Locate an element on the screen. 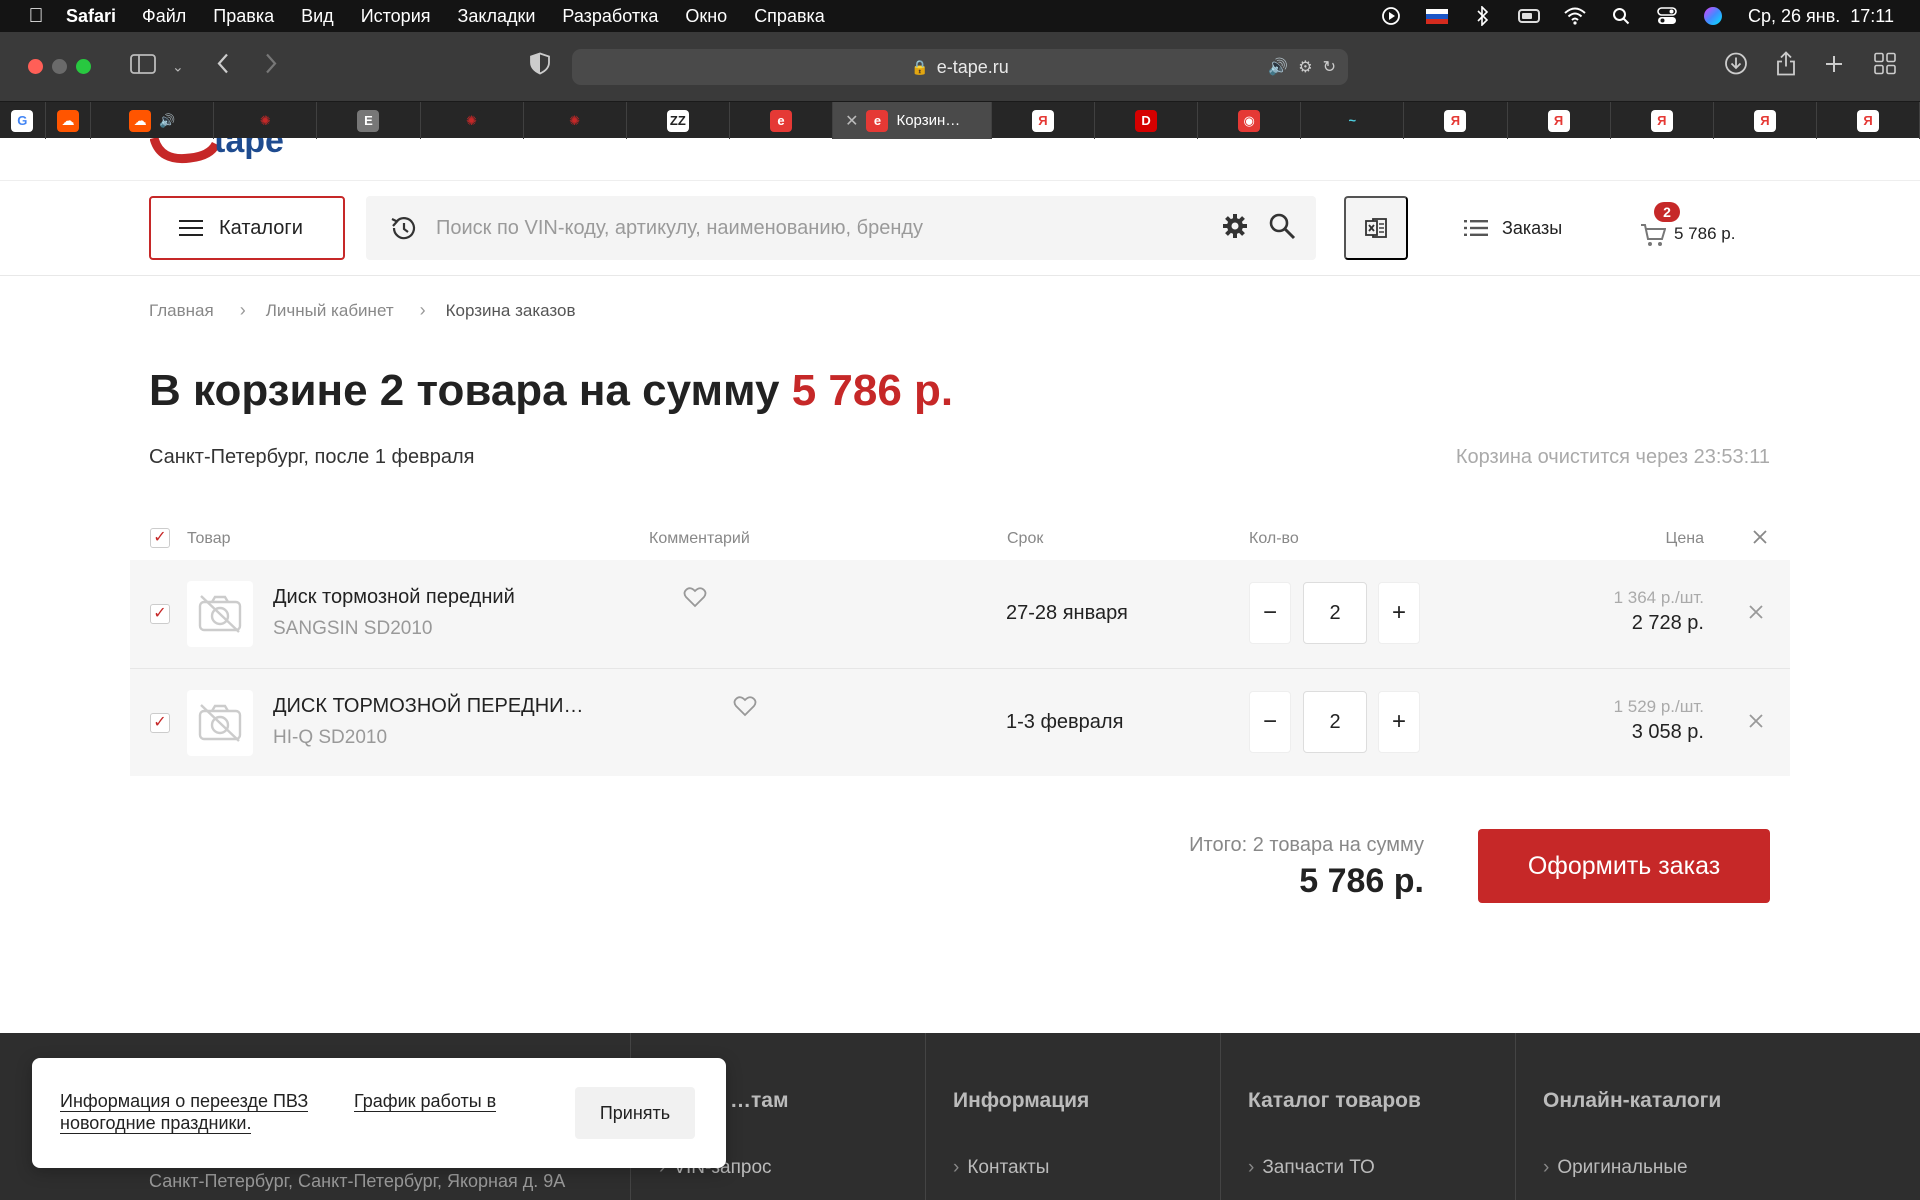  browser-tab: E is located at coordinates (369, 120).